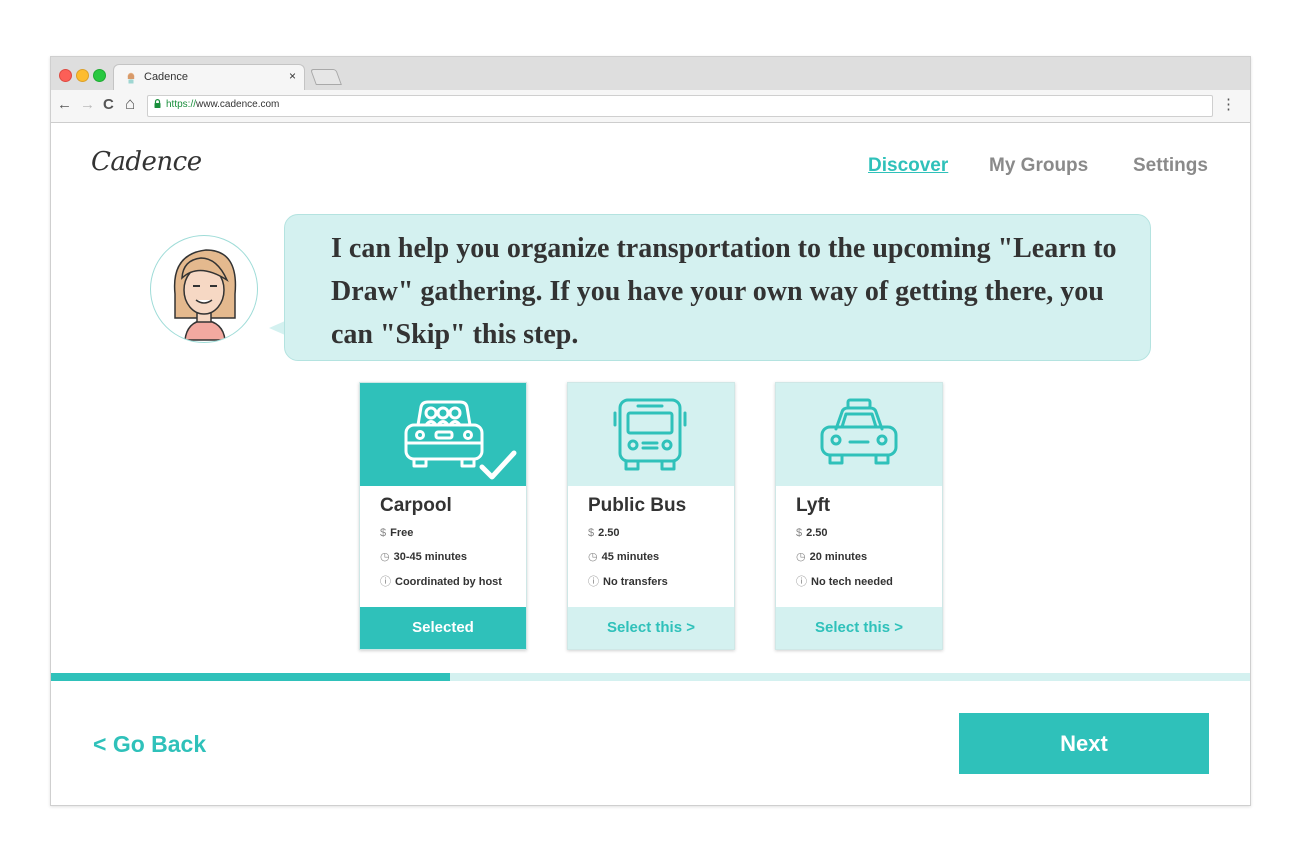  I want to click on note-value: Coordinated by host, so click(448, 582).